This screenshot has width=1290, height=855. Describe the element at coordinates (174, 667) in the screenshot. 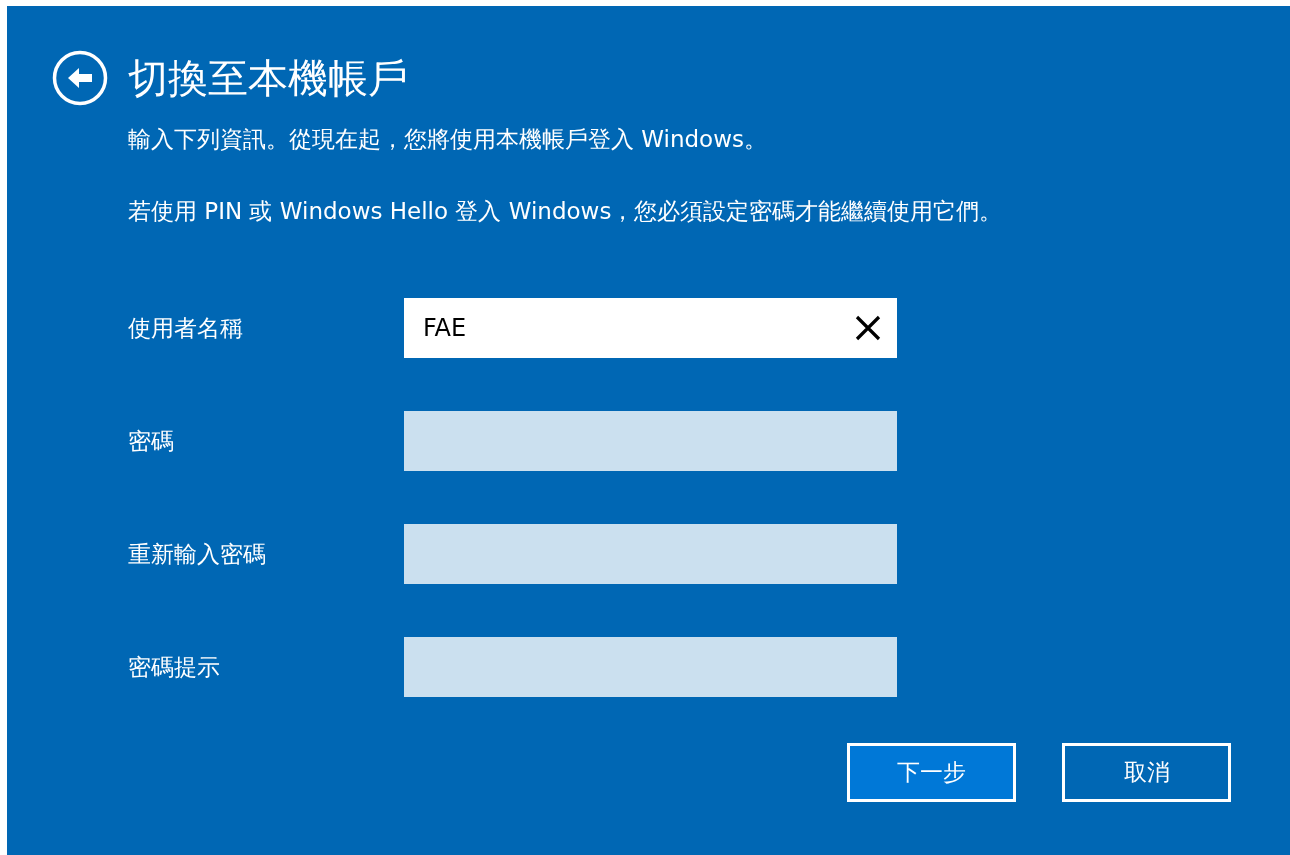

I see `field-label: 密碼提示` at that location.